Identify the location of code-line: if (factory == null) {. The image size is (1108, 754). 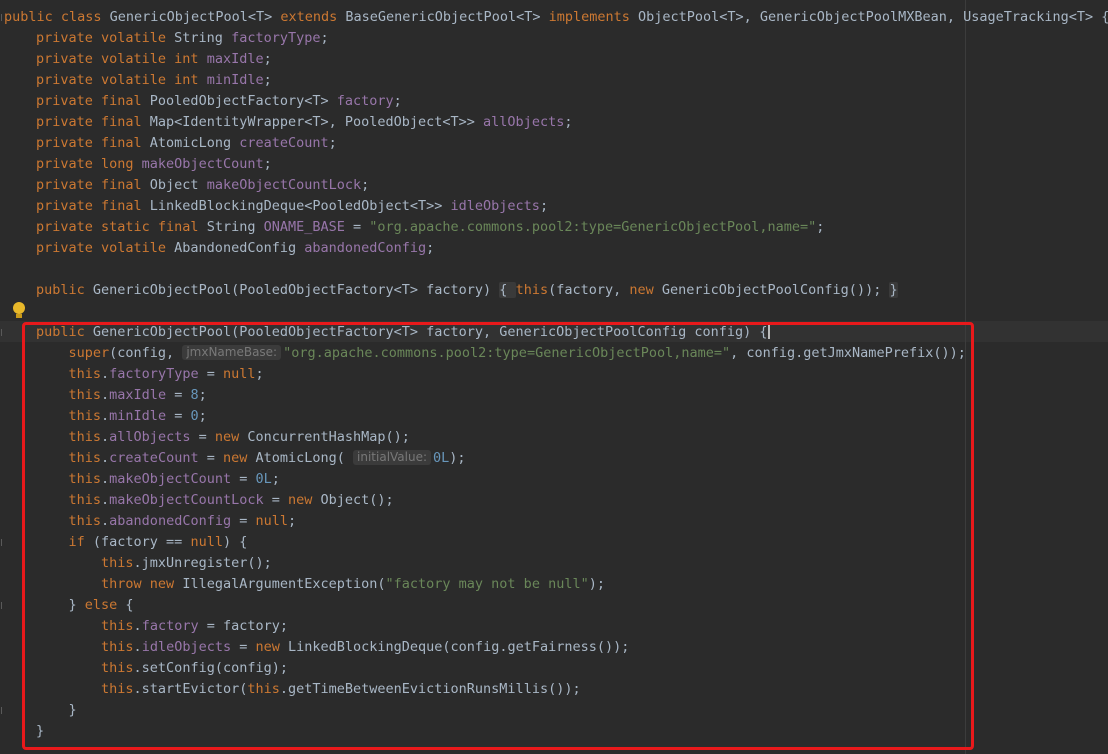
(142, 542).